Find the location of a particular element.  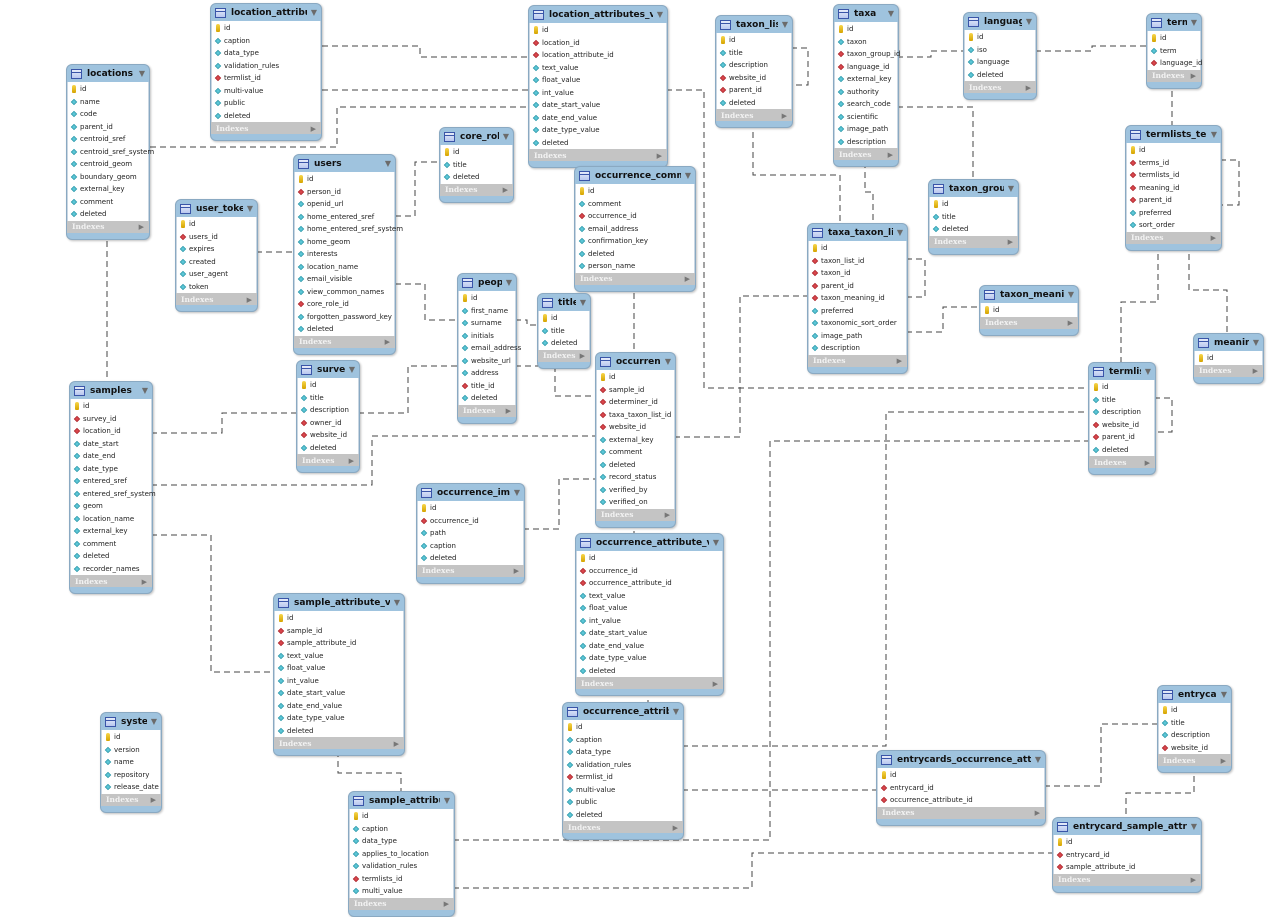

column-row: created is located at coordinates (216, 262).